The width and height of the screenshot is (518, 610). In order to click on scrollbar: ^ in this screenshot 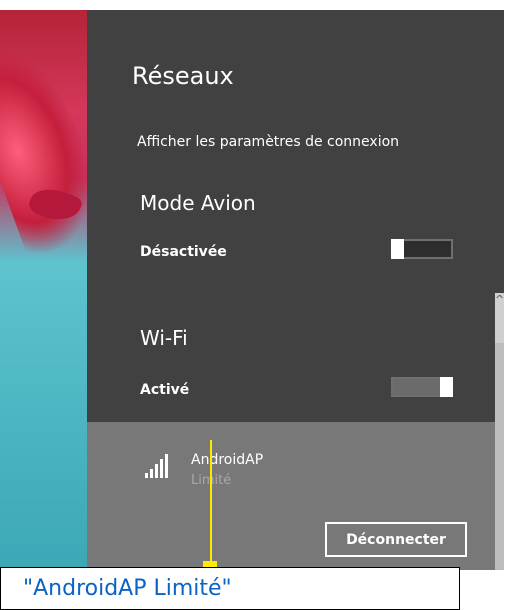, I will do `click(499, 431)`.